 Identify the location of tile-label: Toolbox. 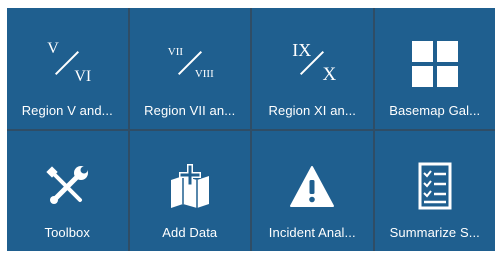
(67, 232).